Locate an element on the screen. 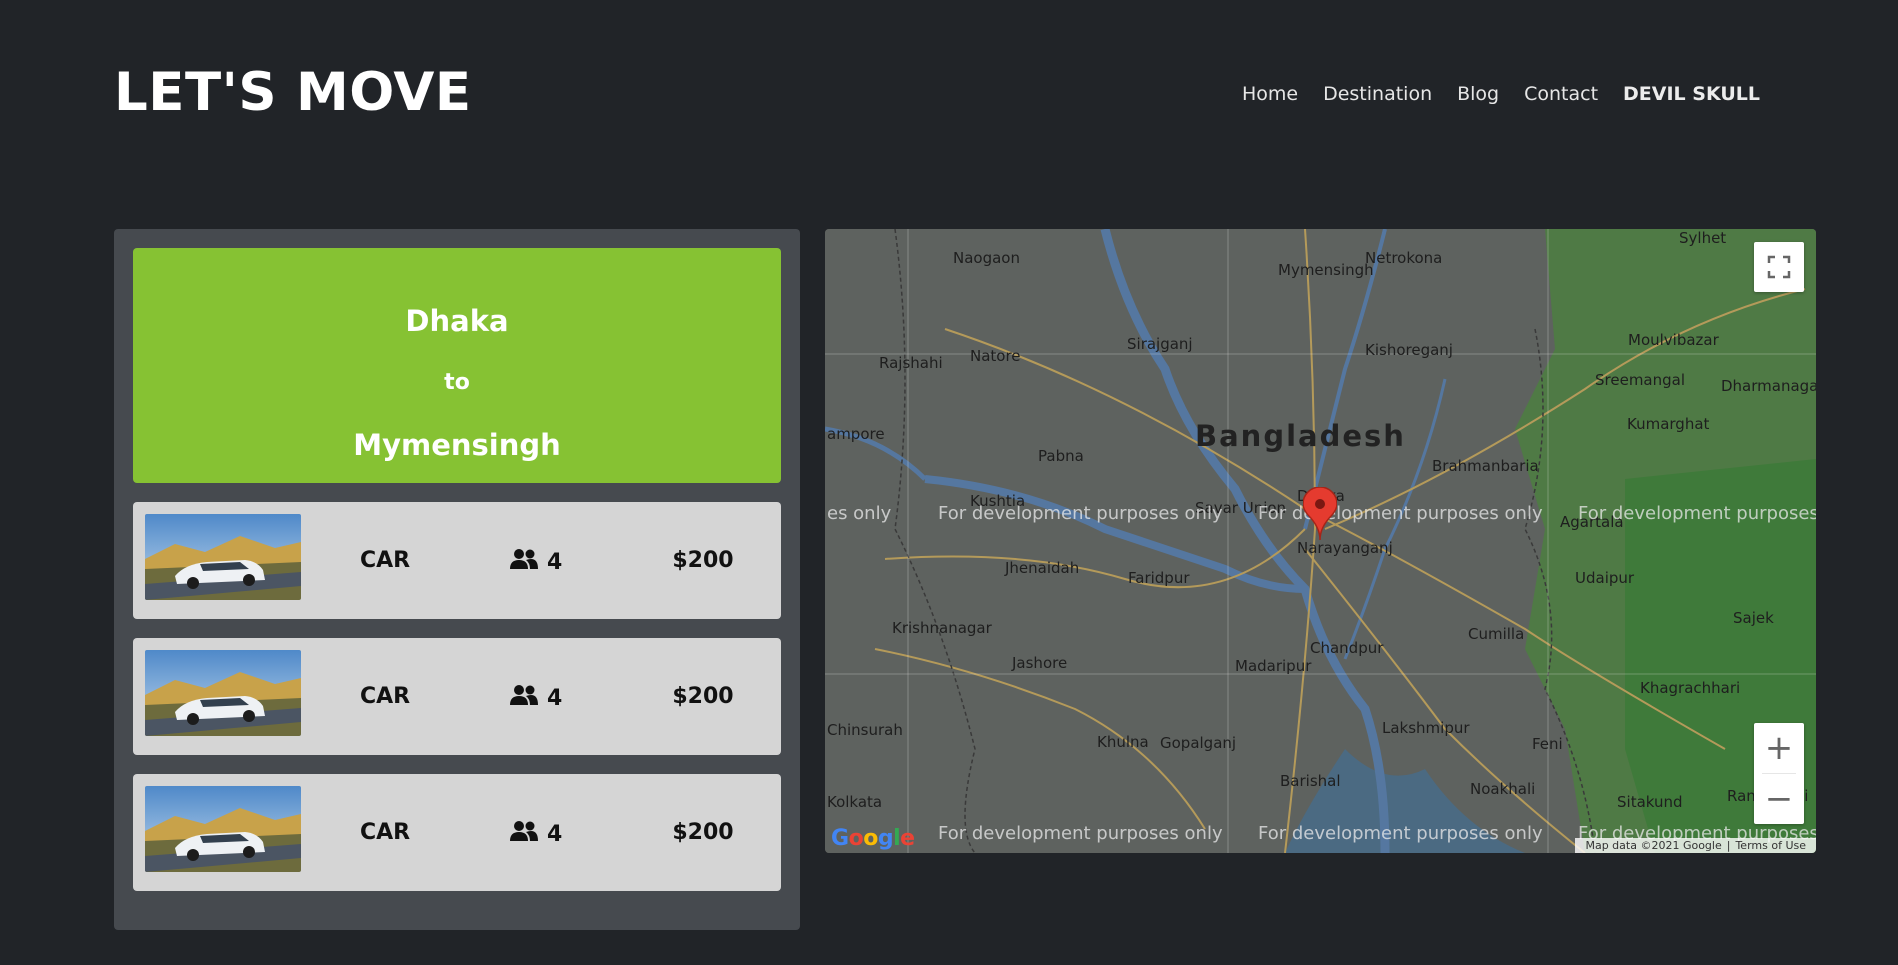 The width and height of the screenshot is (1898, 965). map-place-label: ampore is located at coordinates (856, 434).